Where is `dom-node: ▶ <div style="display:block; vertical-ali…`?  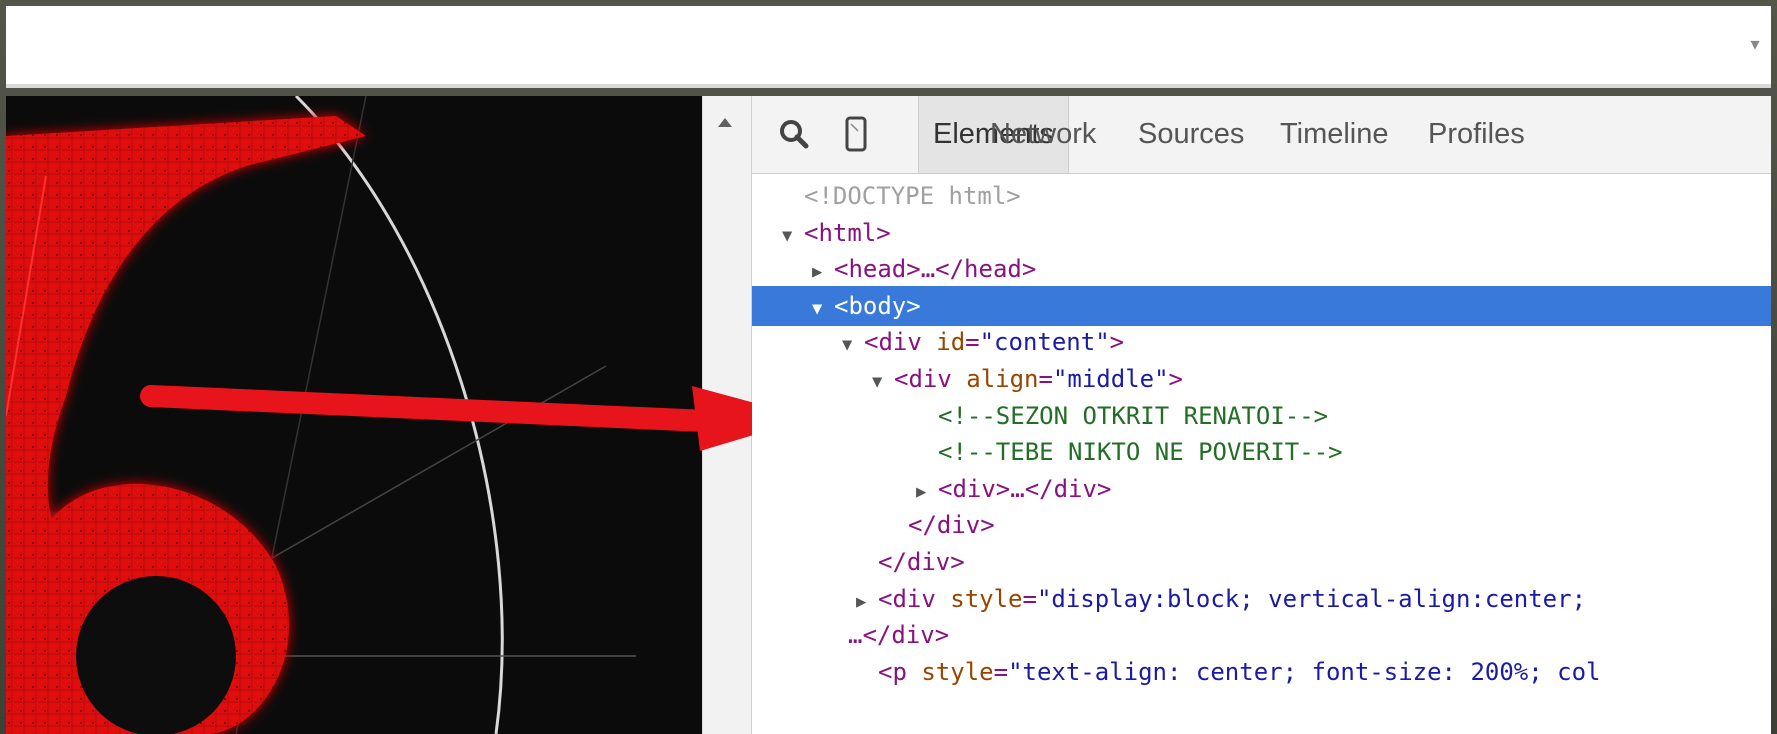 dom-node: ▶ <div style="display:block; vertical-ali… is located at coordinates (1261, 599).